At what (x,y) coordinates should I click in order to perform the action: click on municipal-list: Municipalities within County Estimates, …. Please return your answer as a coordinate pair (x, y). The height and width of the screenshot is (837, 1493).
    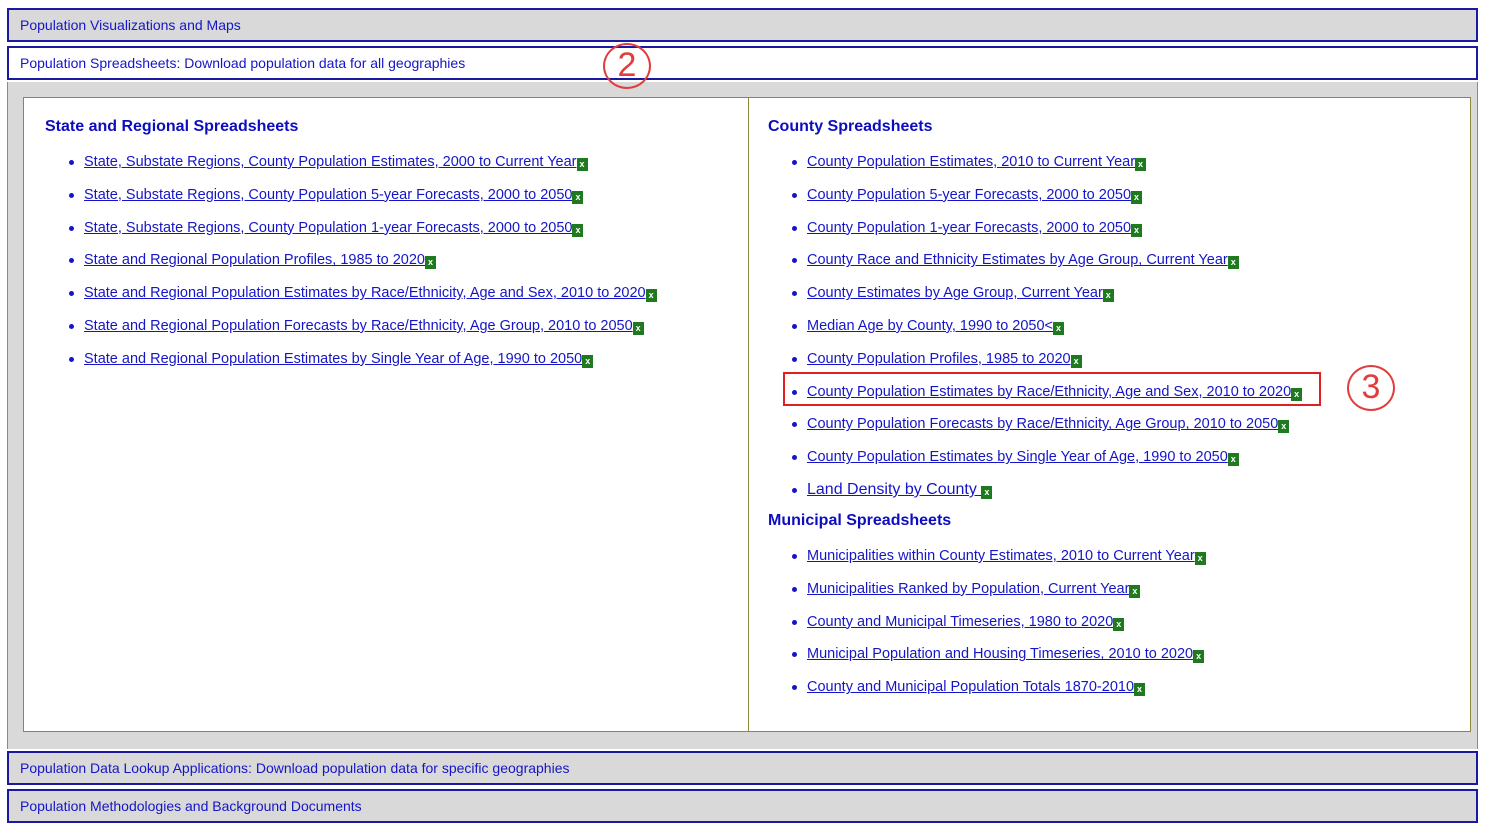
    Looking at the image, I should click on (987, 629).